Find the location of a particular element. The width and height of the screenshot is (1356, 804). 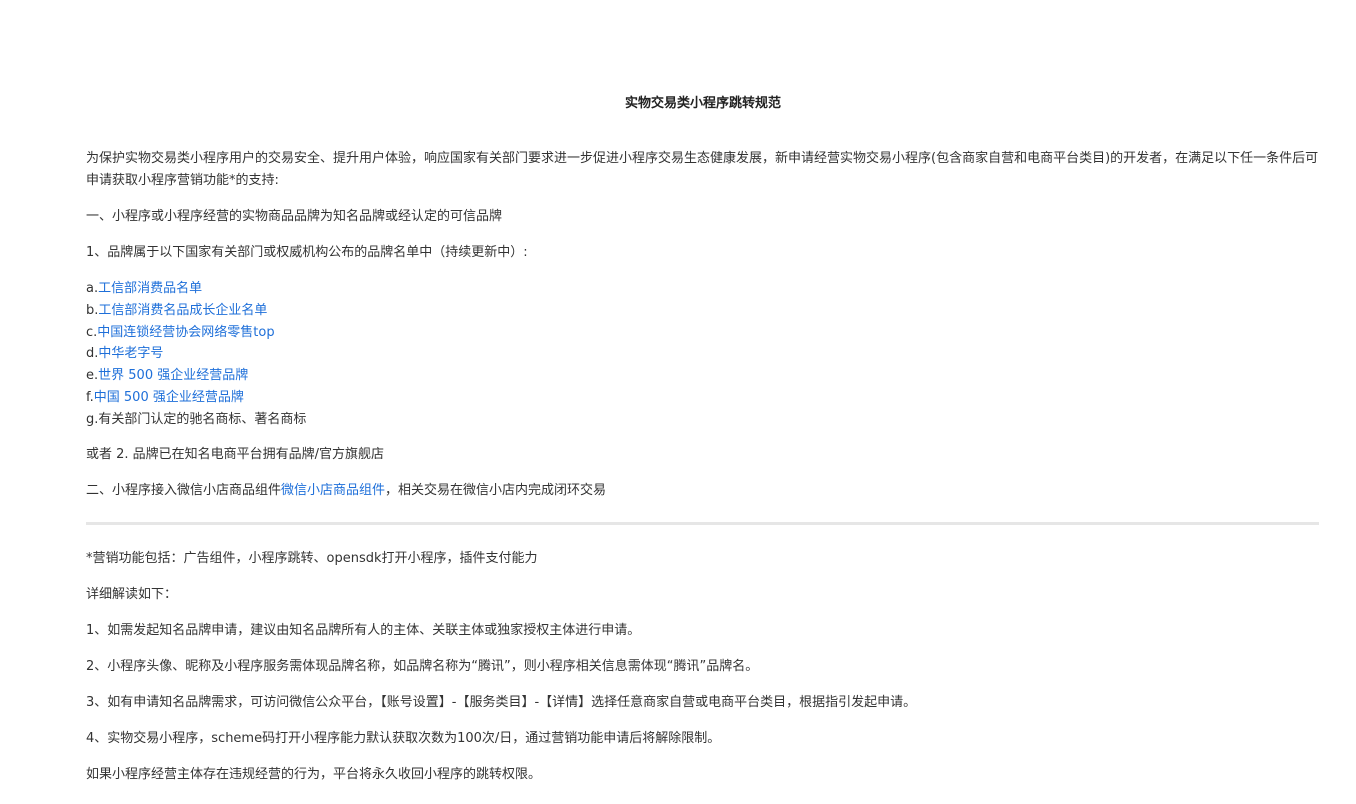

divider is located at coordinates (702, 523).